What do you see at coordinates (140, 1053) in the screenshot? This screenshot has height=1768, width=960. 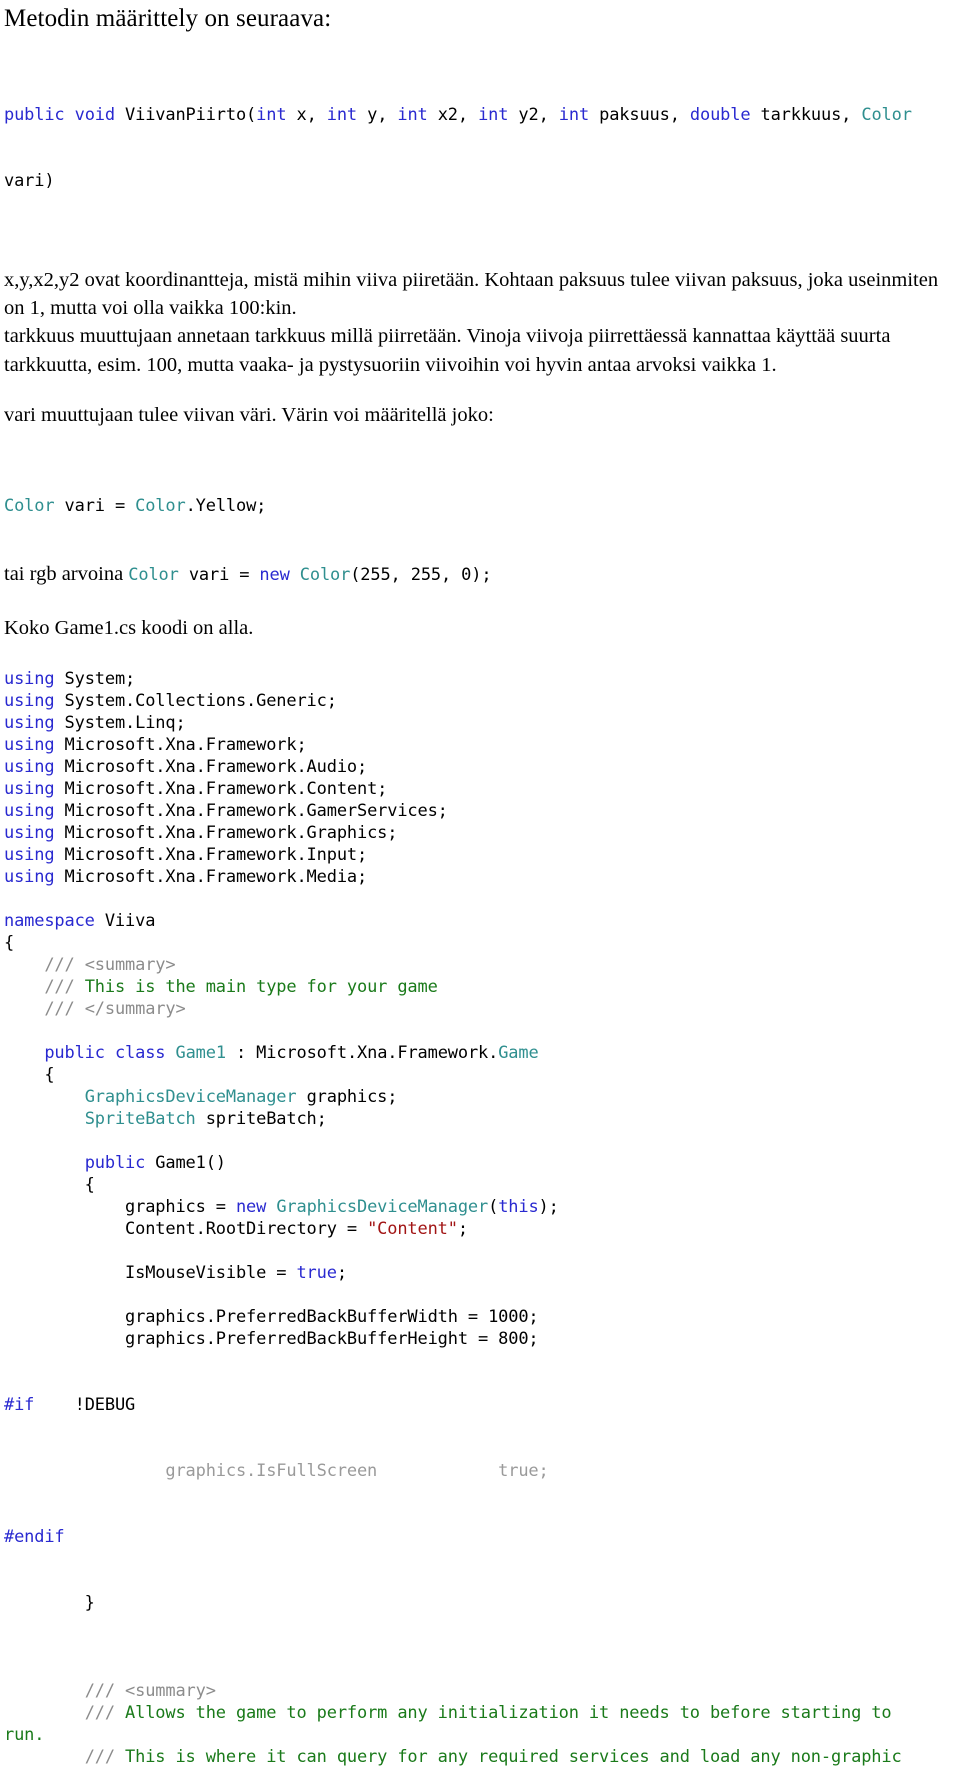 I see `code-token: class` at bounding box center [140, 1053].